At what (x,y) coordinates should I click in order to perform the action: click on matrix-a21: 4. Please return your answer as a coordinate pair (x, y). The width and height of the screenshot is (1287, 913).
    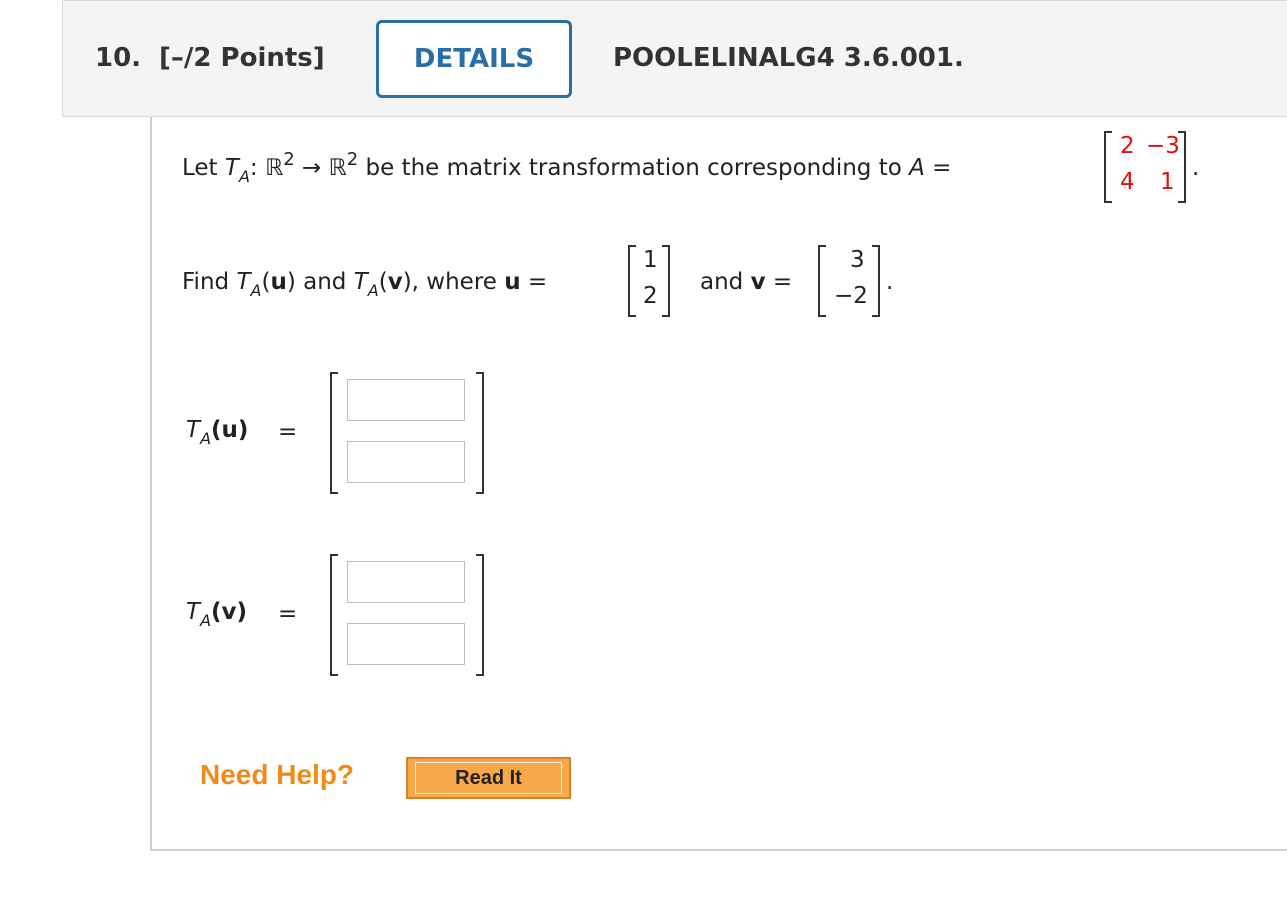
    Looking at the image, I should click on (1127, 182).